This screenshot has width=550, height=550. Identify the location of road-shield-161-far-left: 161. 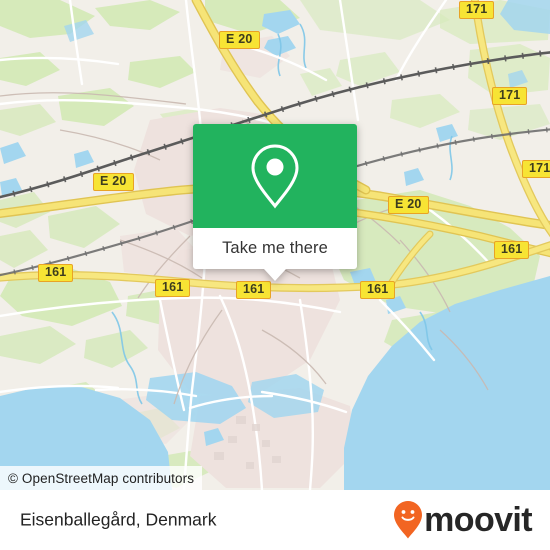
(56, 273).